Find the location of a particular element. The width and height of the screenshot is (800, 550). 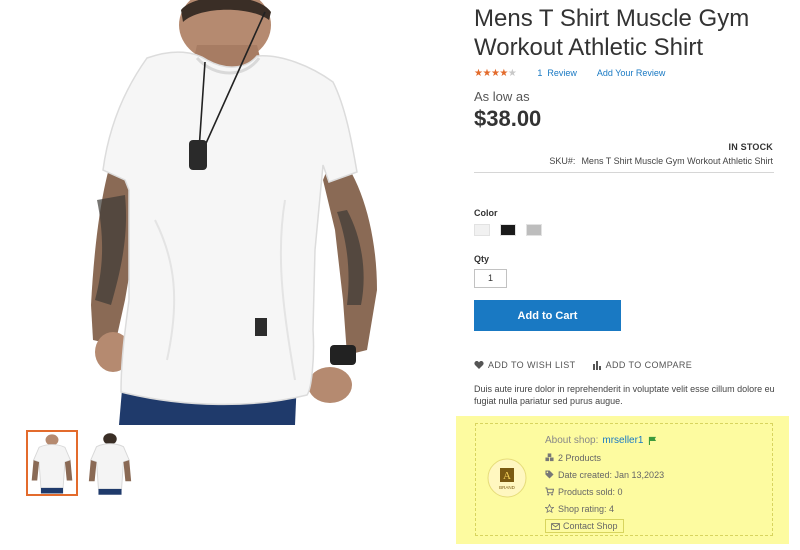

color-swatches is located at coordinates (508, 230).